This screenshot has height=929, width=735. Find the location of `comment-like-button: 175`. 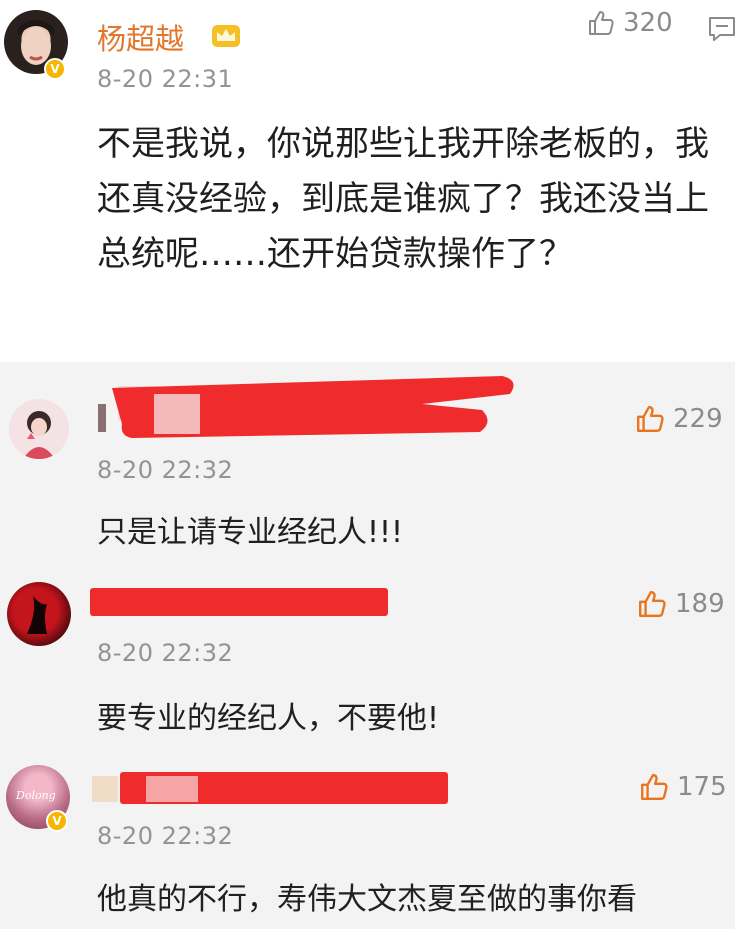

comment-like-button: 175 is located at coordinates (683, 787).